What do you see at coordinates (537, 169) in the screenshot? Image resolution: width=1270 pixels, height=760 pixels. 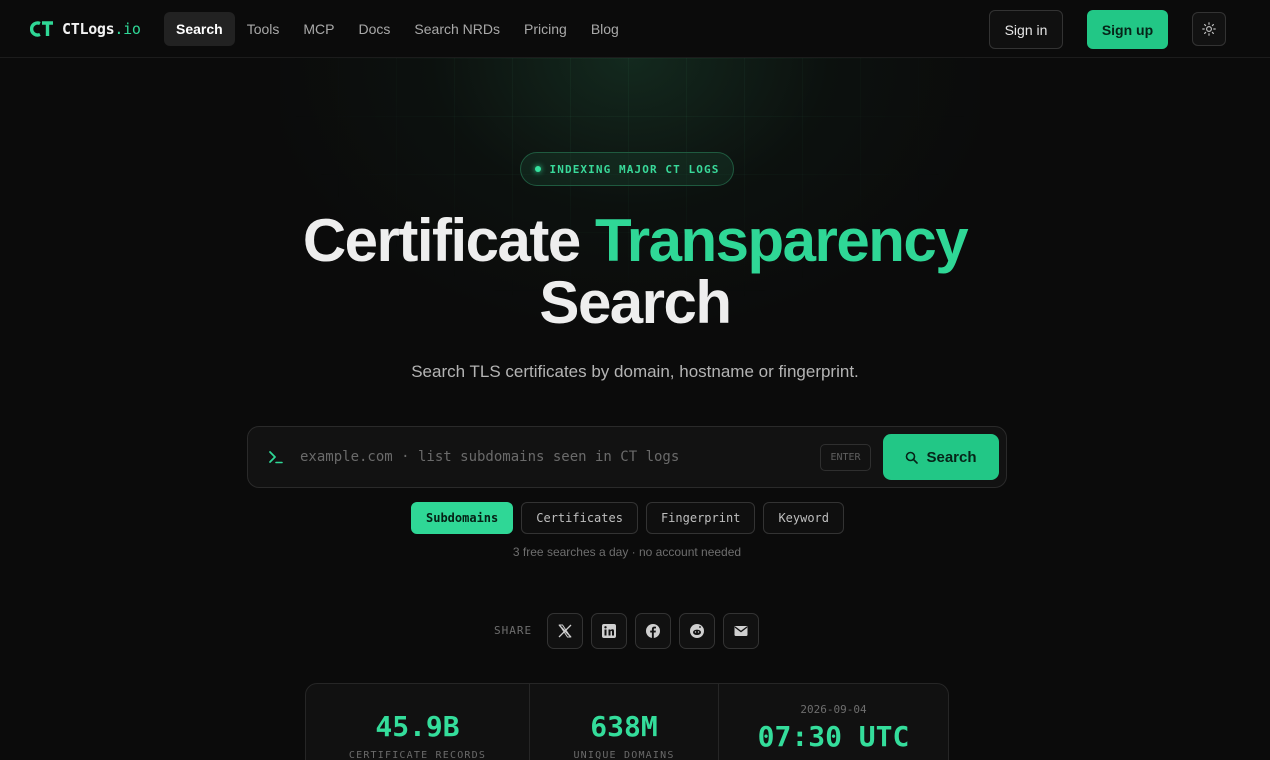 I see `status-dot` at bounding box center [537, 169].